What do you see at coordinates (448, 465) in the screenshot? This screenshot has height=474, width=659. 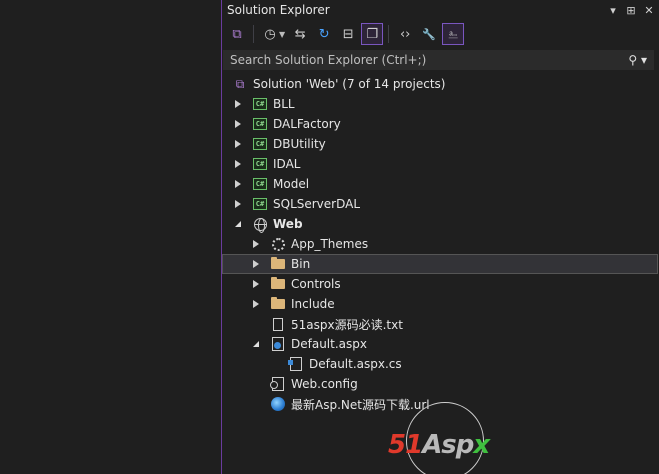 I see `watermark-subtext` at bounding box center [448, 465].